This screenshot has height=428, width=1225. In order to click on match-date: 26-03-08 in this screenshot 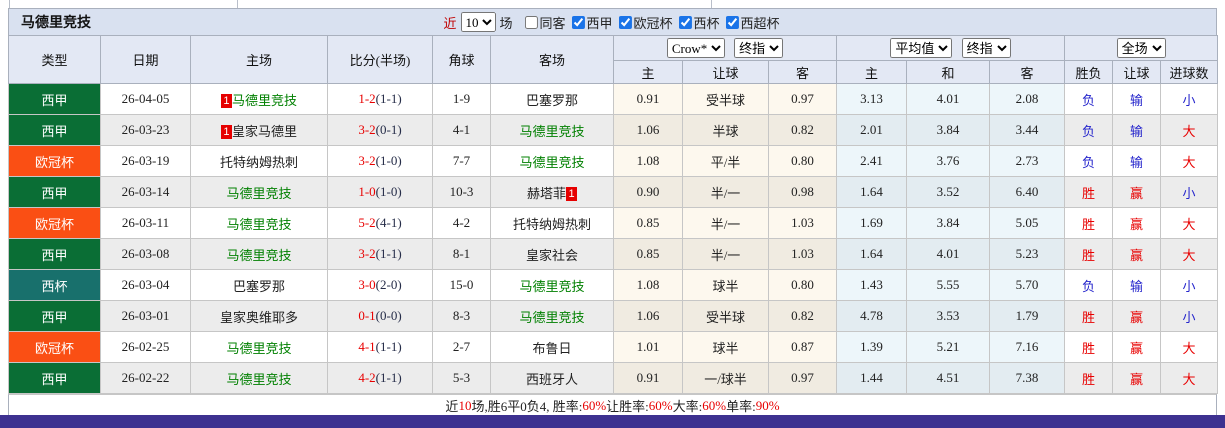, I will do `click(145, 254)`.